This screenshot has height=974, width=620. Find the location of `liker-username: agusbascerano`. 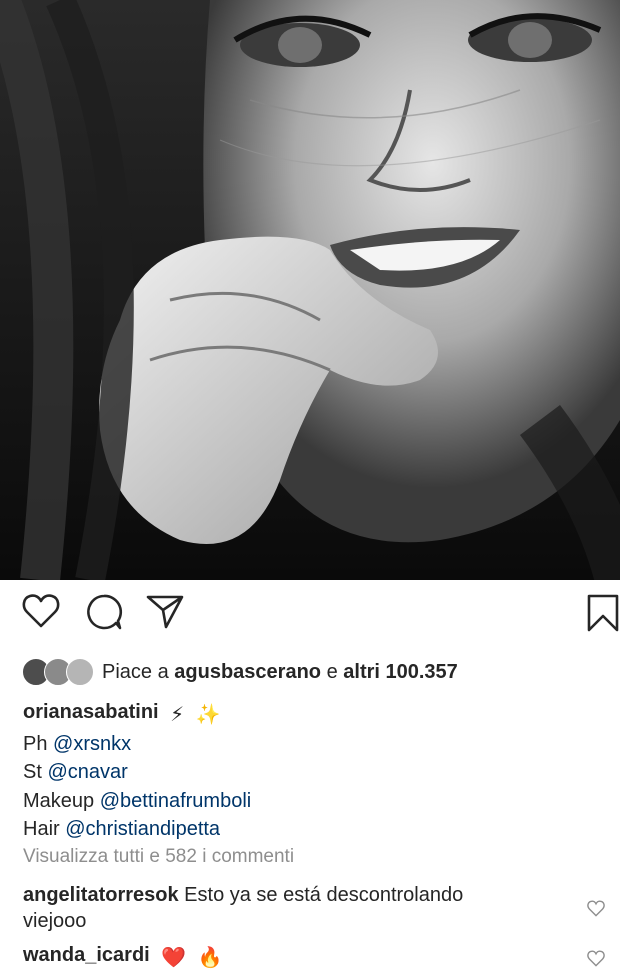

liker-username: agusbascerano is located at coordinates (247, 672).